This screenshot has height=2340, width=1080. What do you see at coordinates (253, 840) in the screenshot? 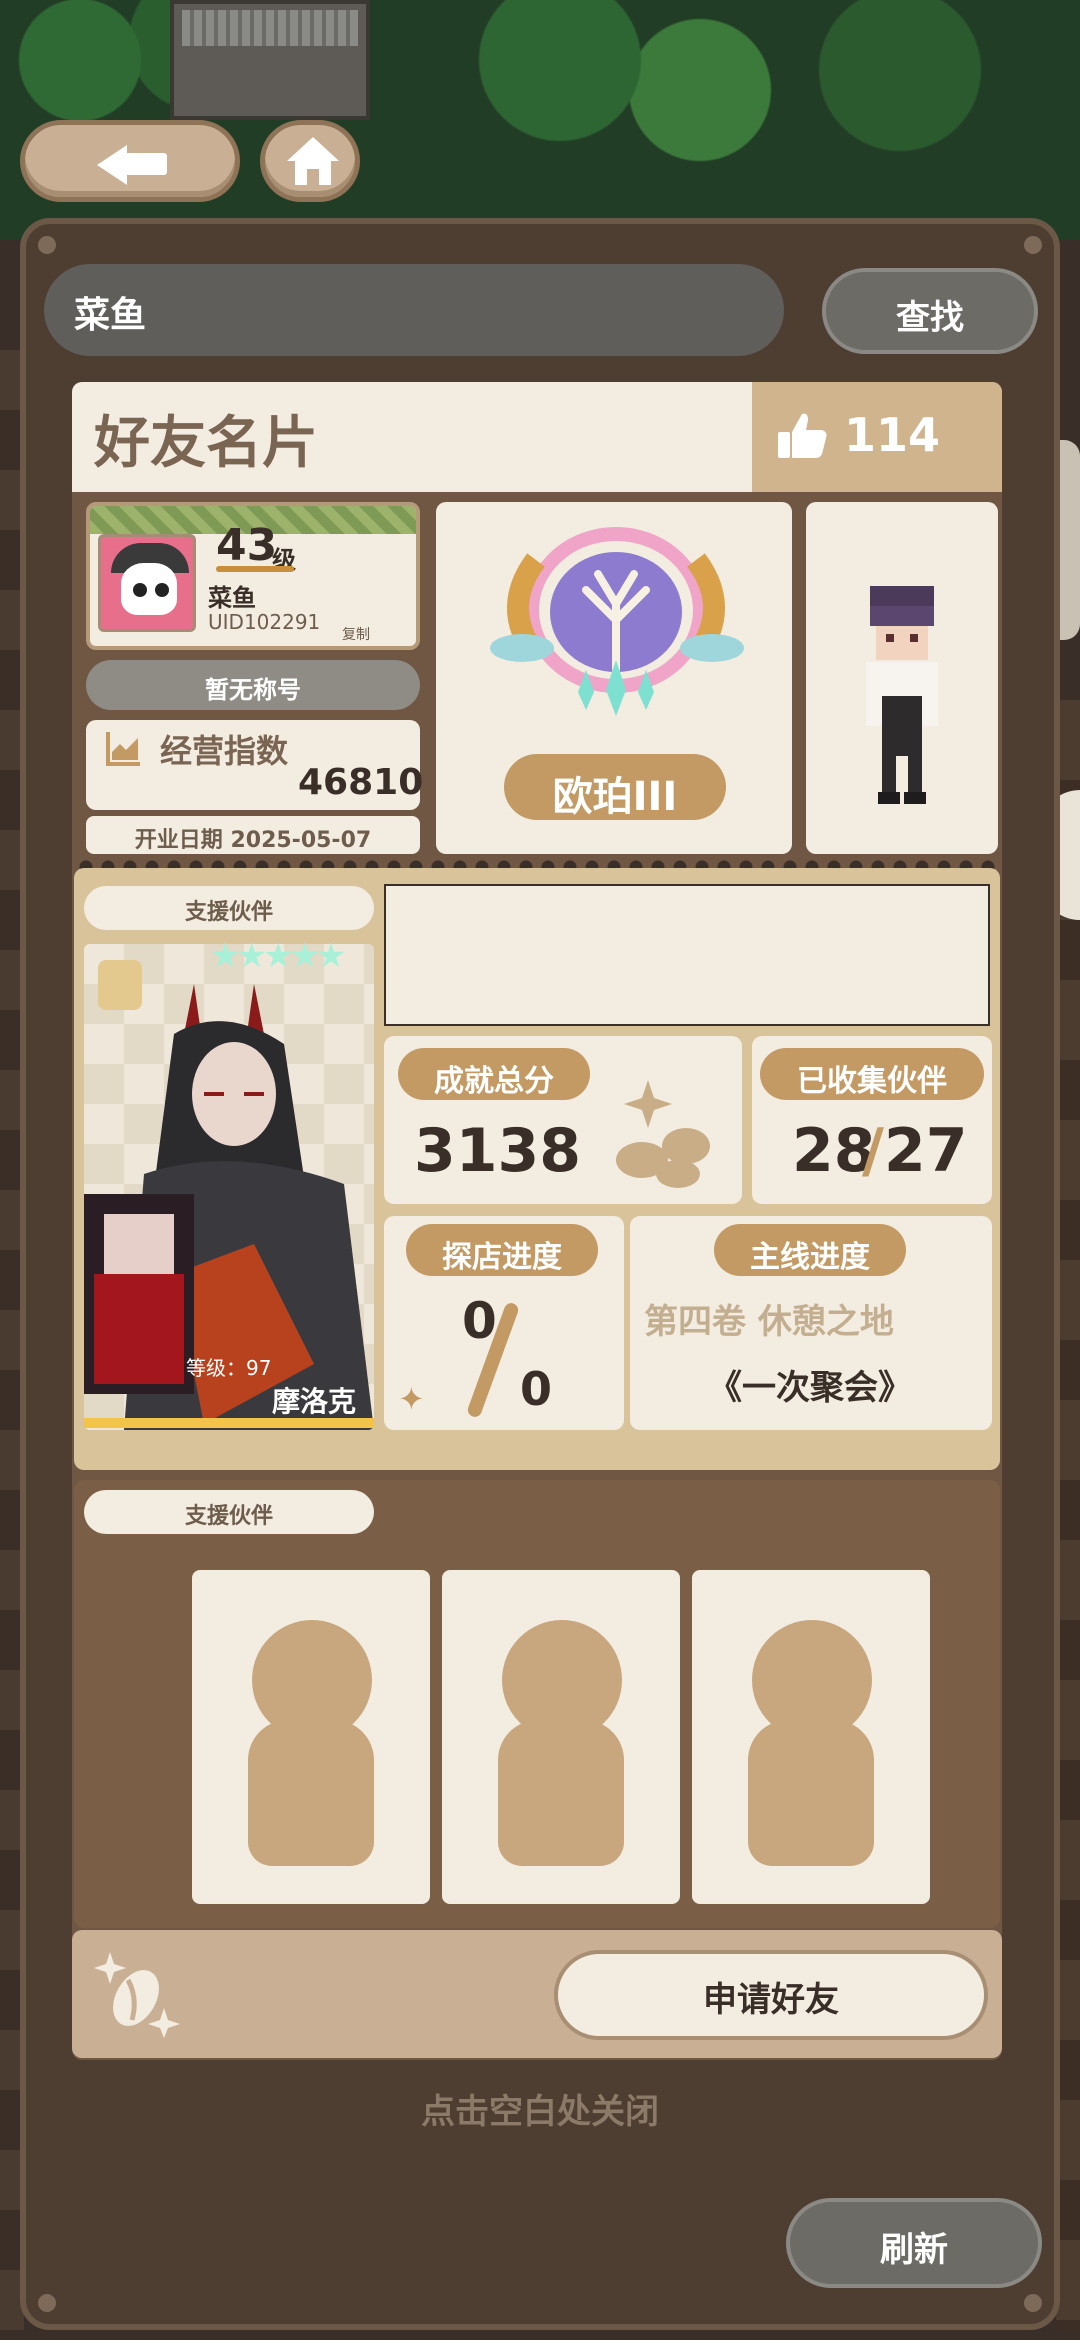
I see `open-date-text: 开业日期 2025-05-07` at bounding box center [253, 840].